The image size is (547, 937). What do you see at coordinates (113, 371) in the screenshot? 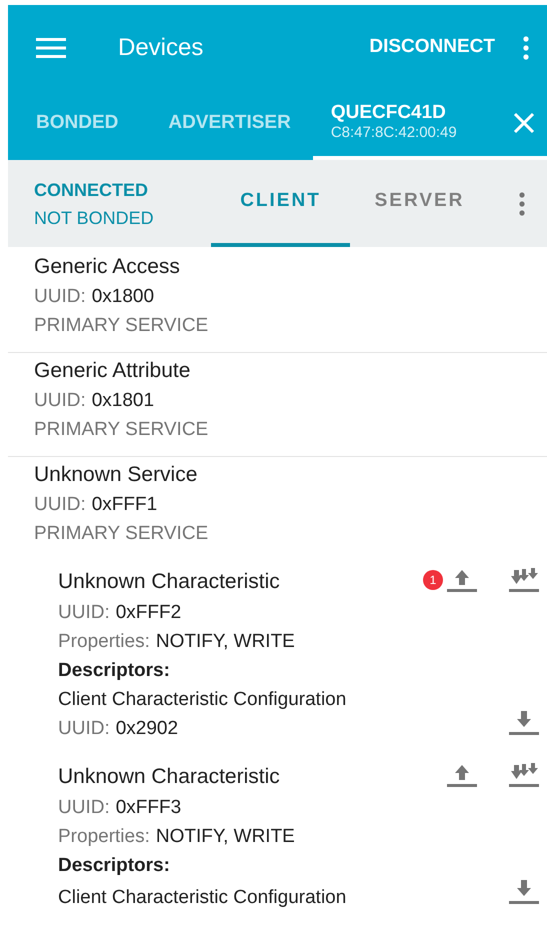
I see `service-name: Generic Attribute` at bounding box center [113, 371].